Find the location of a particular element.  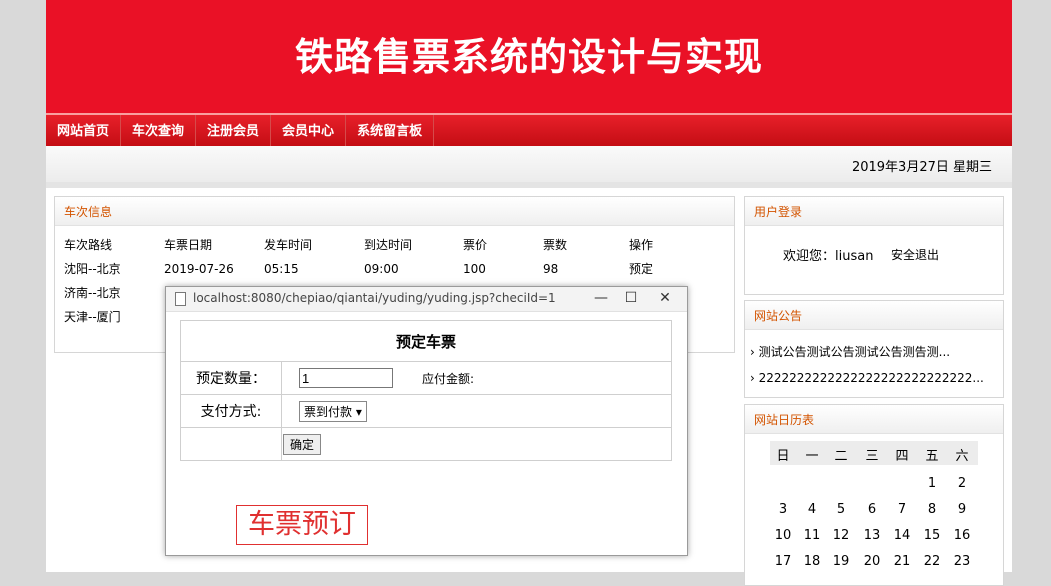

calendar-day: 6 is located at coordinates (872, 509).